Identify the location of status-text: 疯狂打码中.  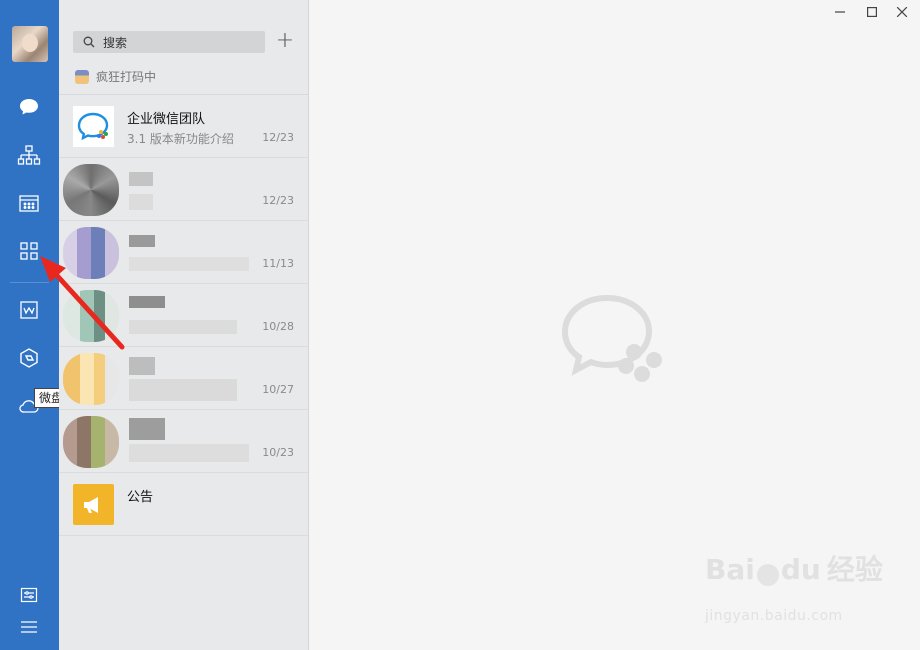
(126, 77).